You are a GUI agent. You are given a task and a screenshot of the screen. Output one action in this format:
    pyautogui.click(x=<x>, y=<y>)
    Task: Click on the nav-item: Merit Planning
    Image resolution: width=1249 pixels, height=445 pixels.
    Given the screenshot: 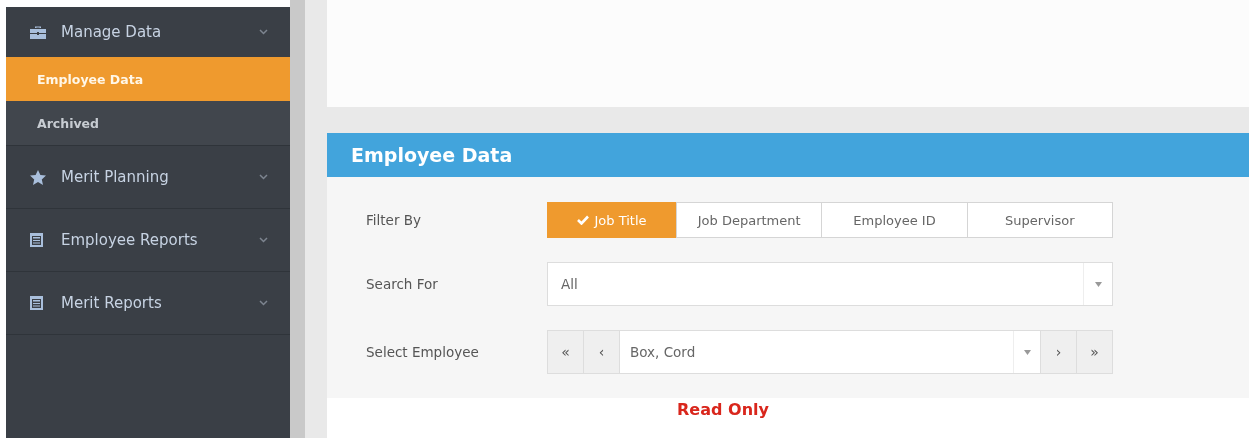 What is the action you would take?
    pyautogui.click(x=148, y=177)
    